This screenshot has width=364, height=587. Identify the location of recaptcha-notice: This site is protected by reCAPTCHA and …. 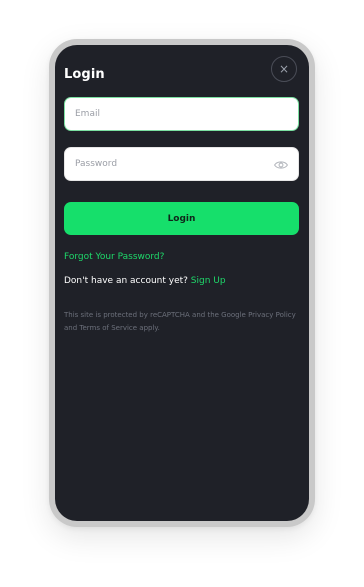
(180, 321).